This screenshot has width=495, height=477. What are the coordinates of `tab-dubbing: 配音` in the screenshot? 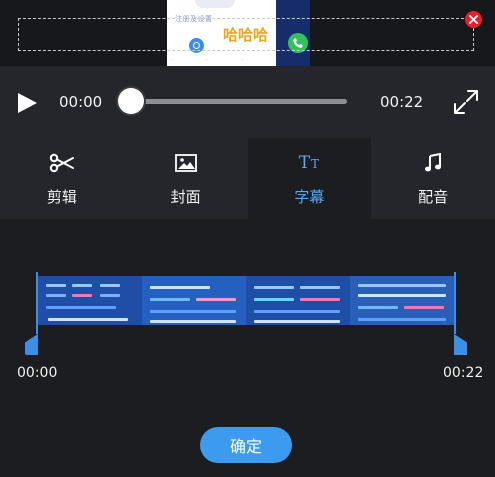 It's located at (433, 178).